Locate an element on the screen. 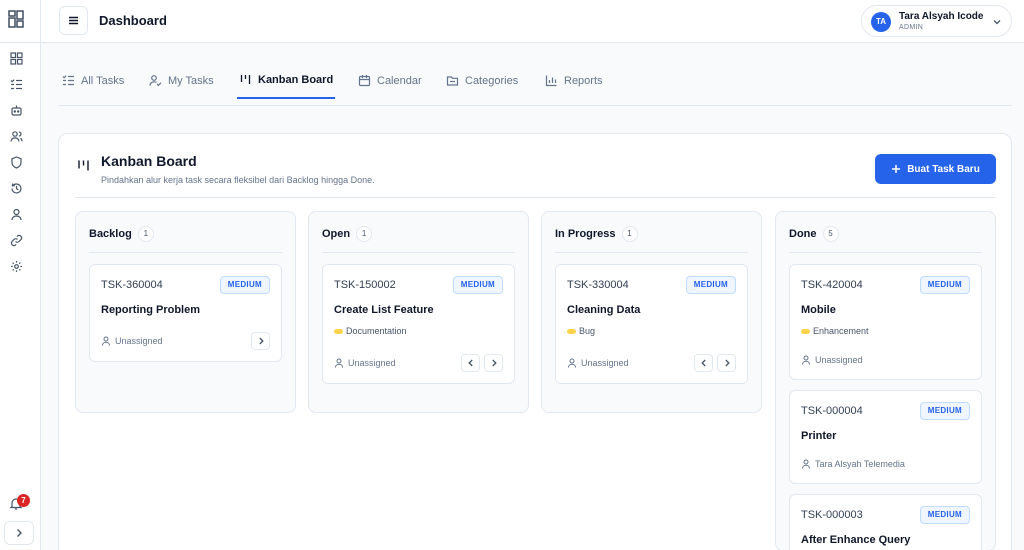  task-title: Mobile is located at coordinates (818, 310).